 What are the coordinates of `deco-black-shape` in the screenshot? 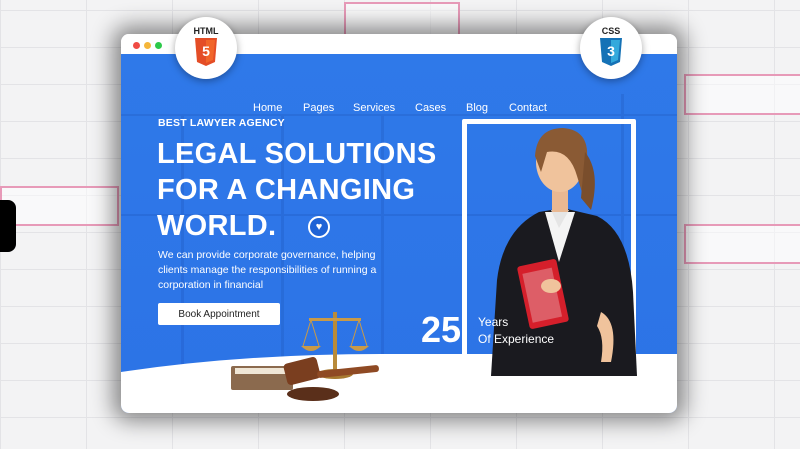 It's located at (8, 226).